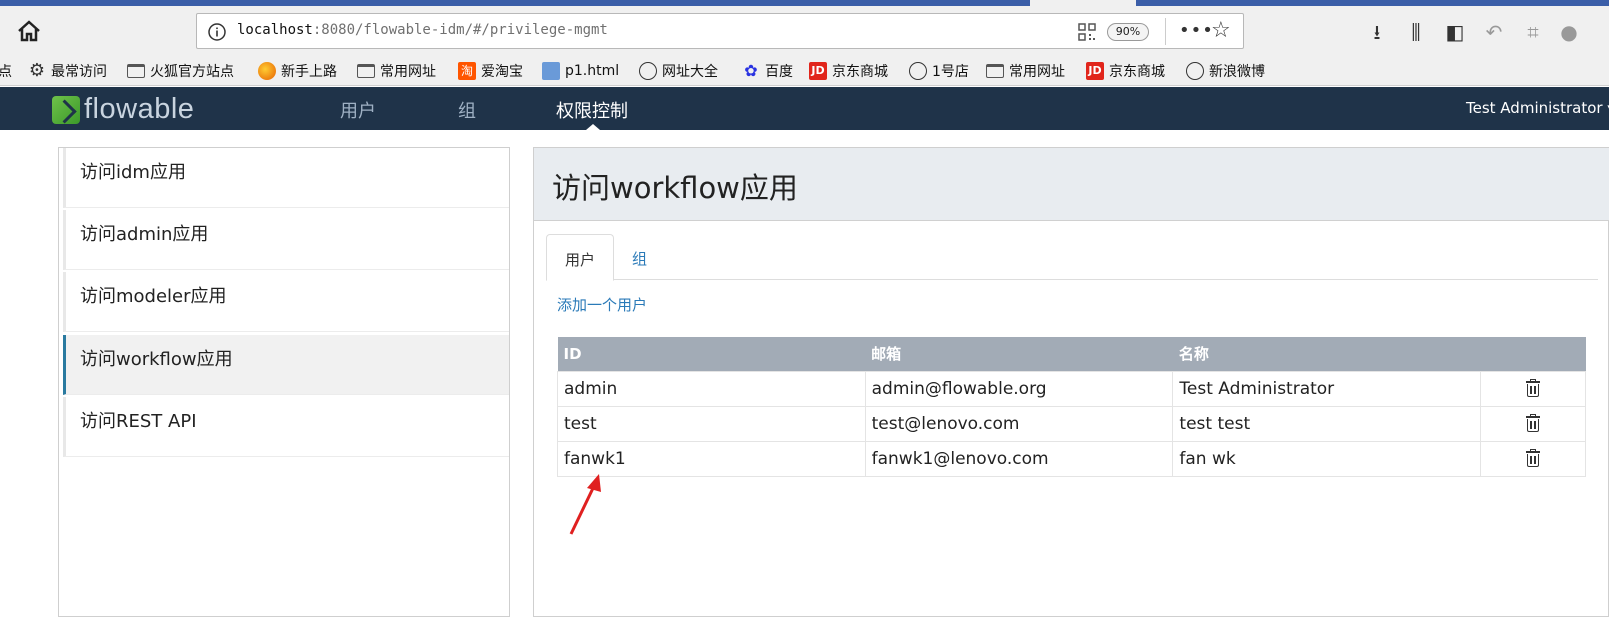 This screenshot has width=1609, height=617. I want to click on cell-id: test, so click(711, 423).